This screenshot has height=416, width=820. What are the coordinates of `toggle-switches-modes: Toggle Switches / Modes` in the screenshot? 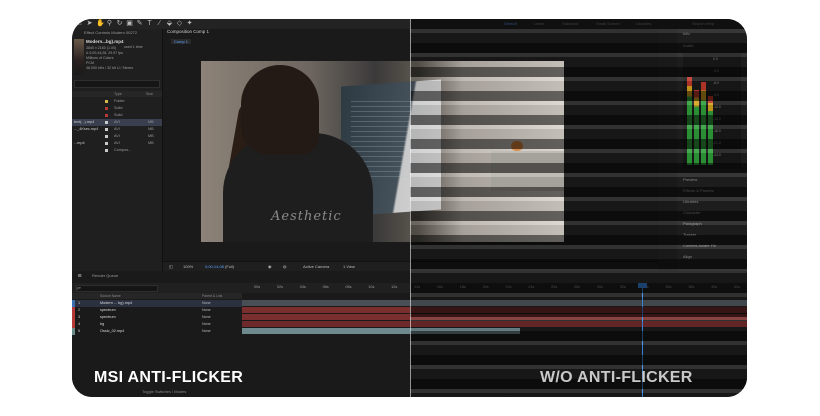 It's located at (164, 391).